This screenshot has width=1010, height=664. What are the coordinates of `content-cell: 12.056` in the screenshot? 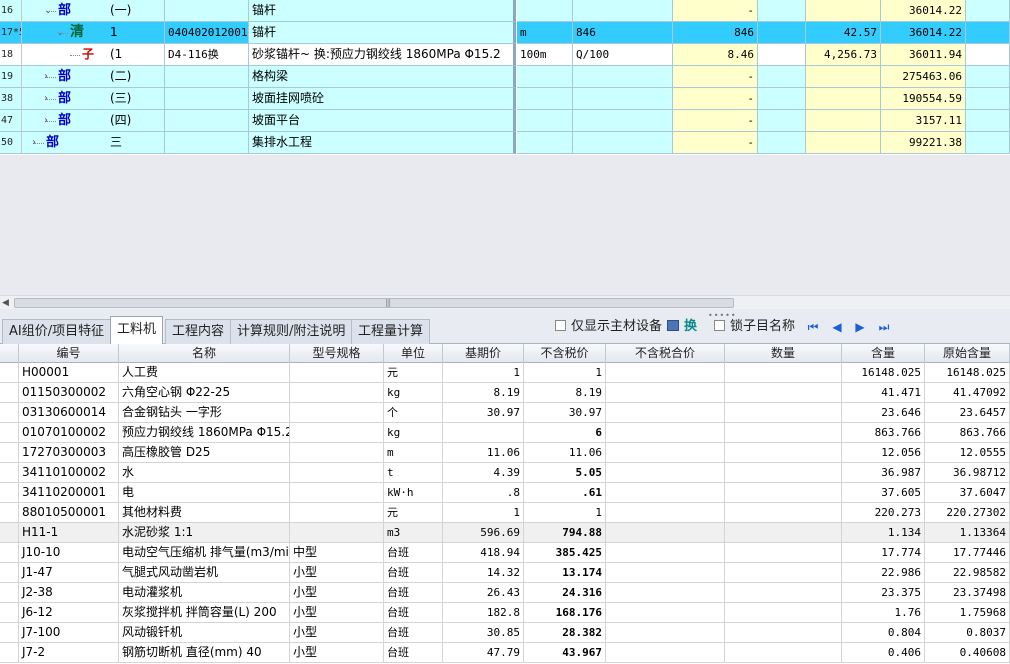 It's located at (883, 453).